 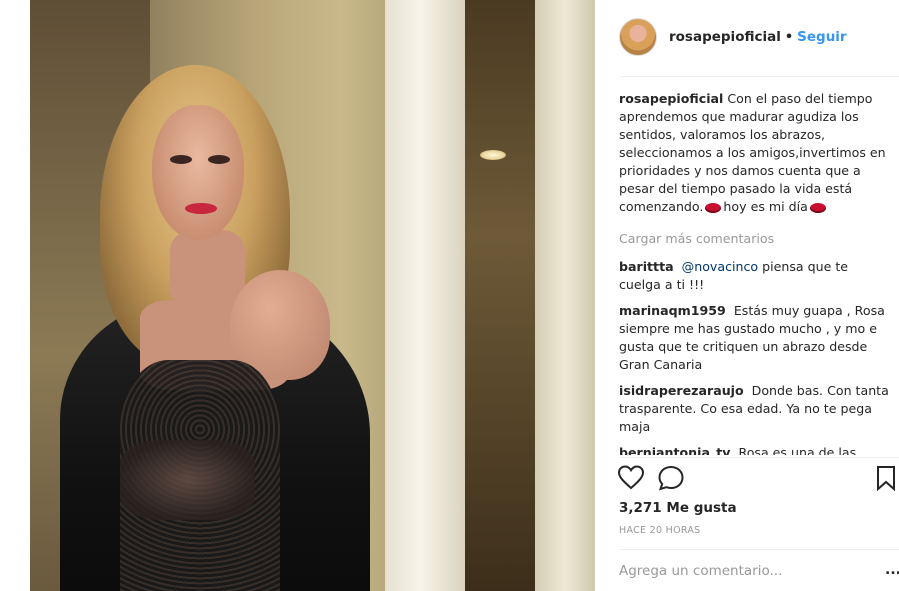 What do you see at coordinates (500, 295) in the screenshot?
I see `photo-hallway` at bounding box center [500, 295].